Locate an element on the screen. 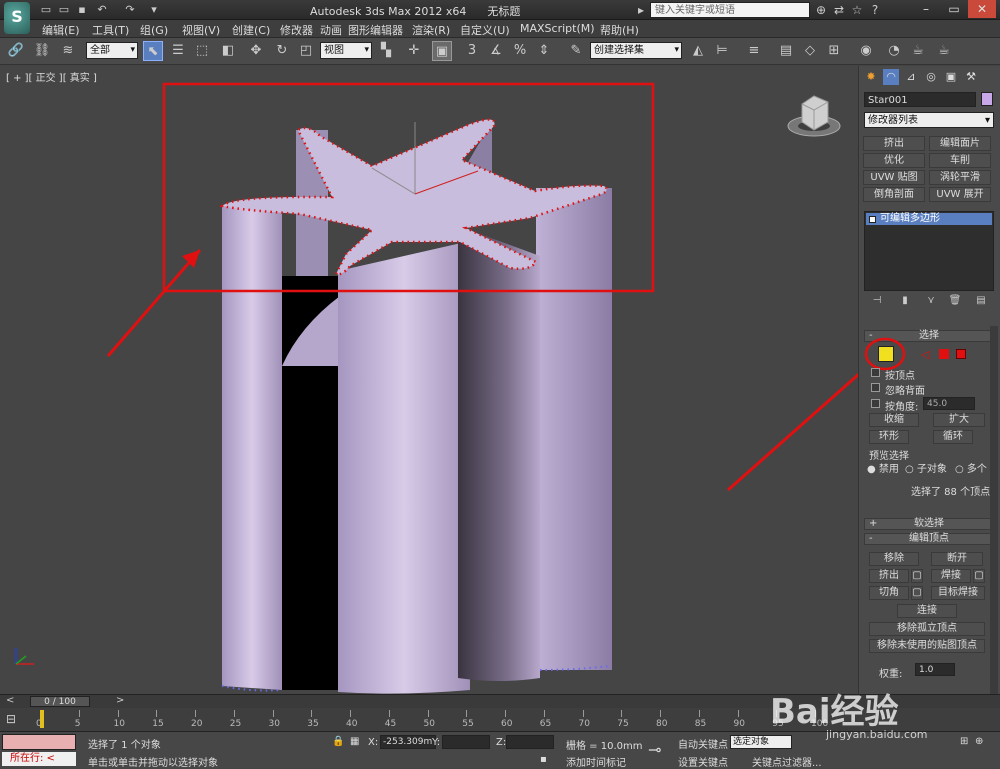  menu-animation: 动画 is located at coordinates (331, 30).